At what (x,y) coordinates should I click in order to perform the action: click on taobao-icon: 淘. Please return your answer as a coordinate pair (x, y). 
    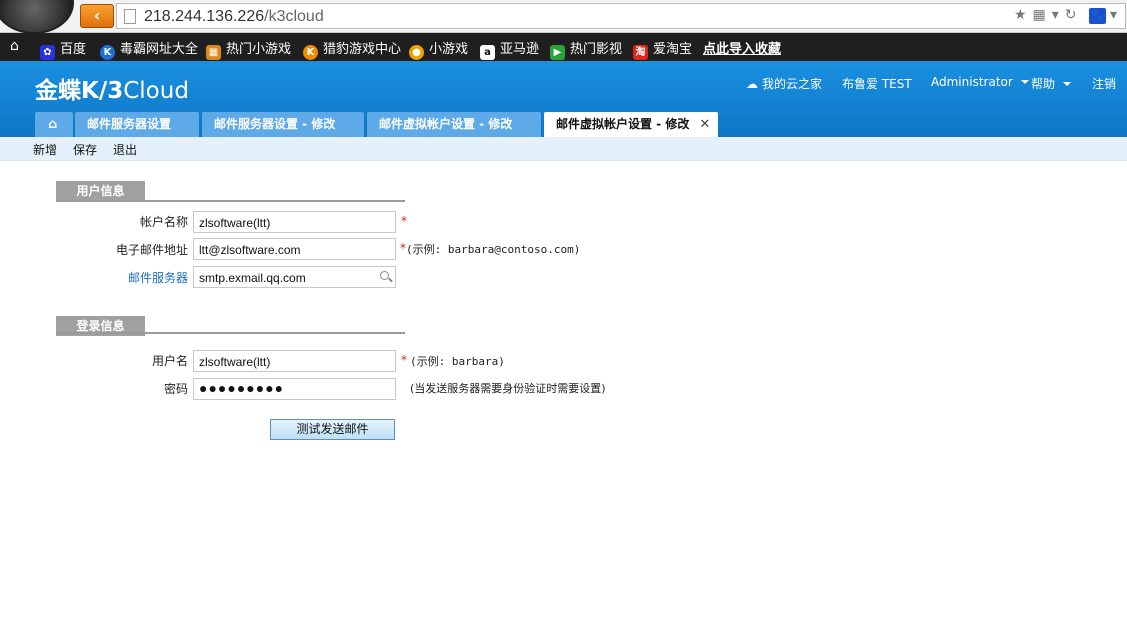
    Looking at the image, I should click on (640, 52).